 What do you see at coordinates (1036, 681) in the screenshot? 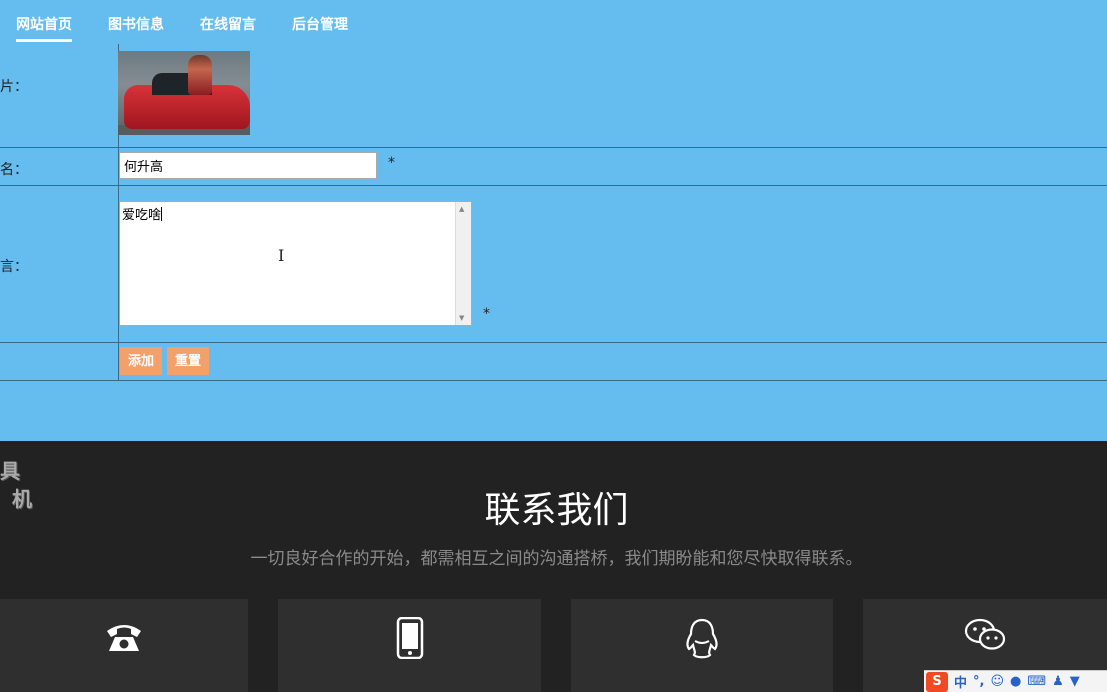
I see `keyboard-icon: ⌨` at bounding box center [1036, 681].